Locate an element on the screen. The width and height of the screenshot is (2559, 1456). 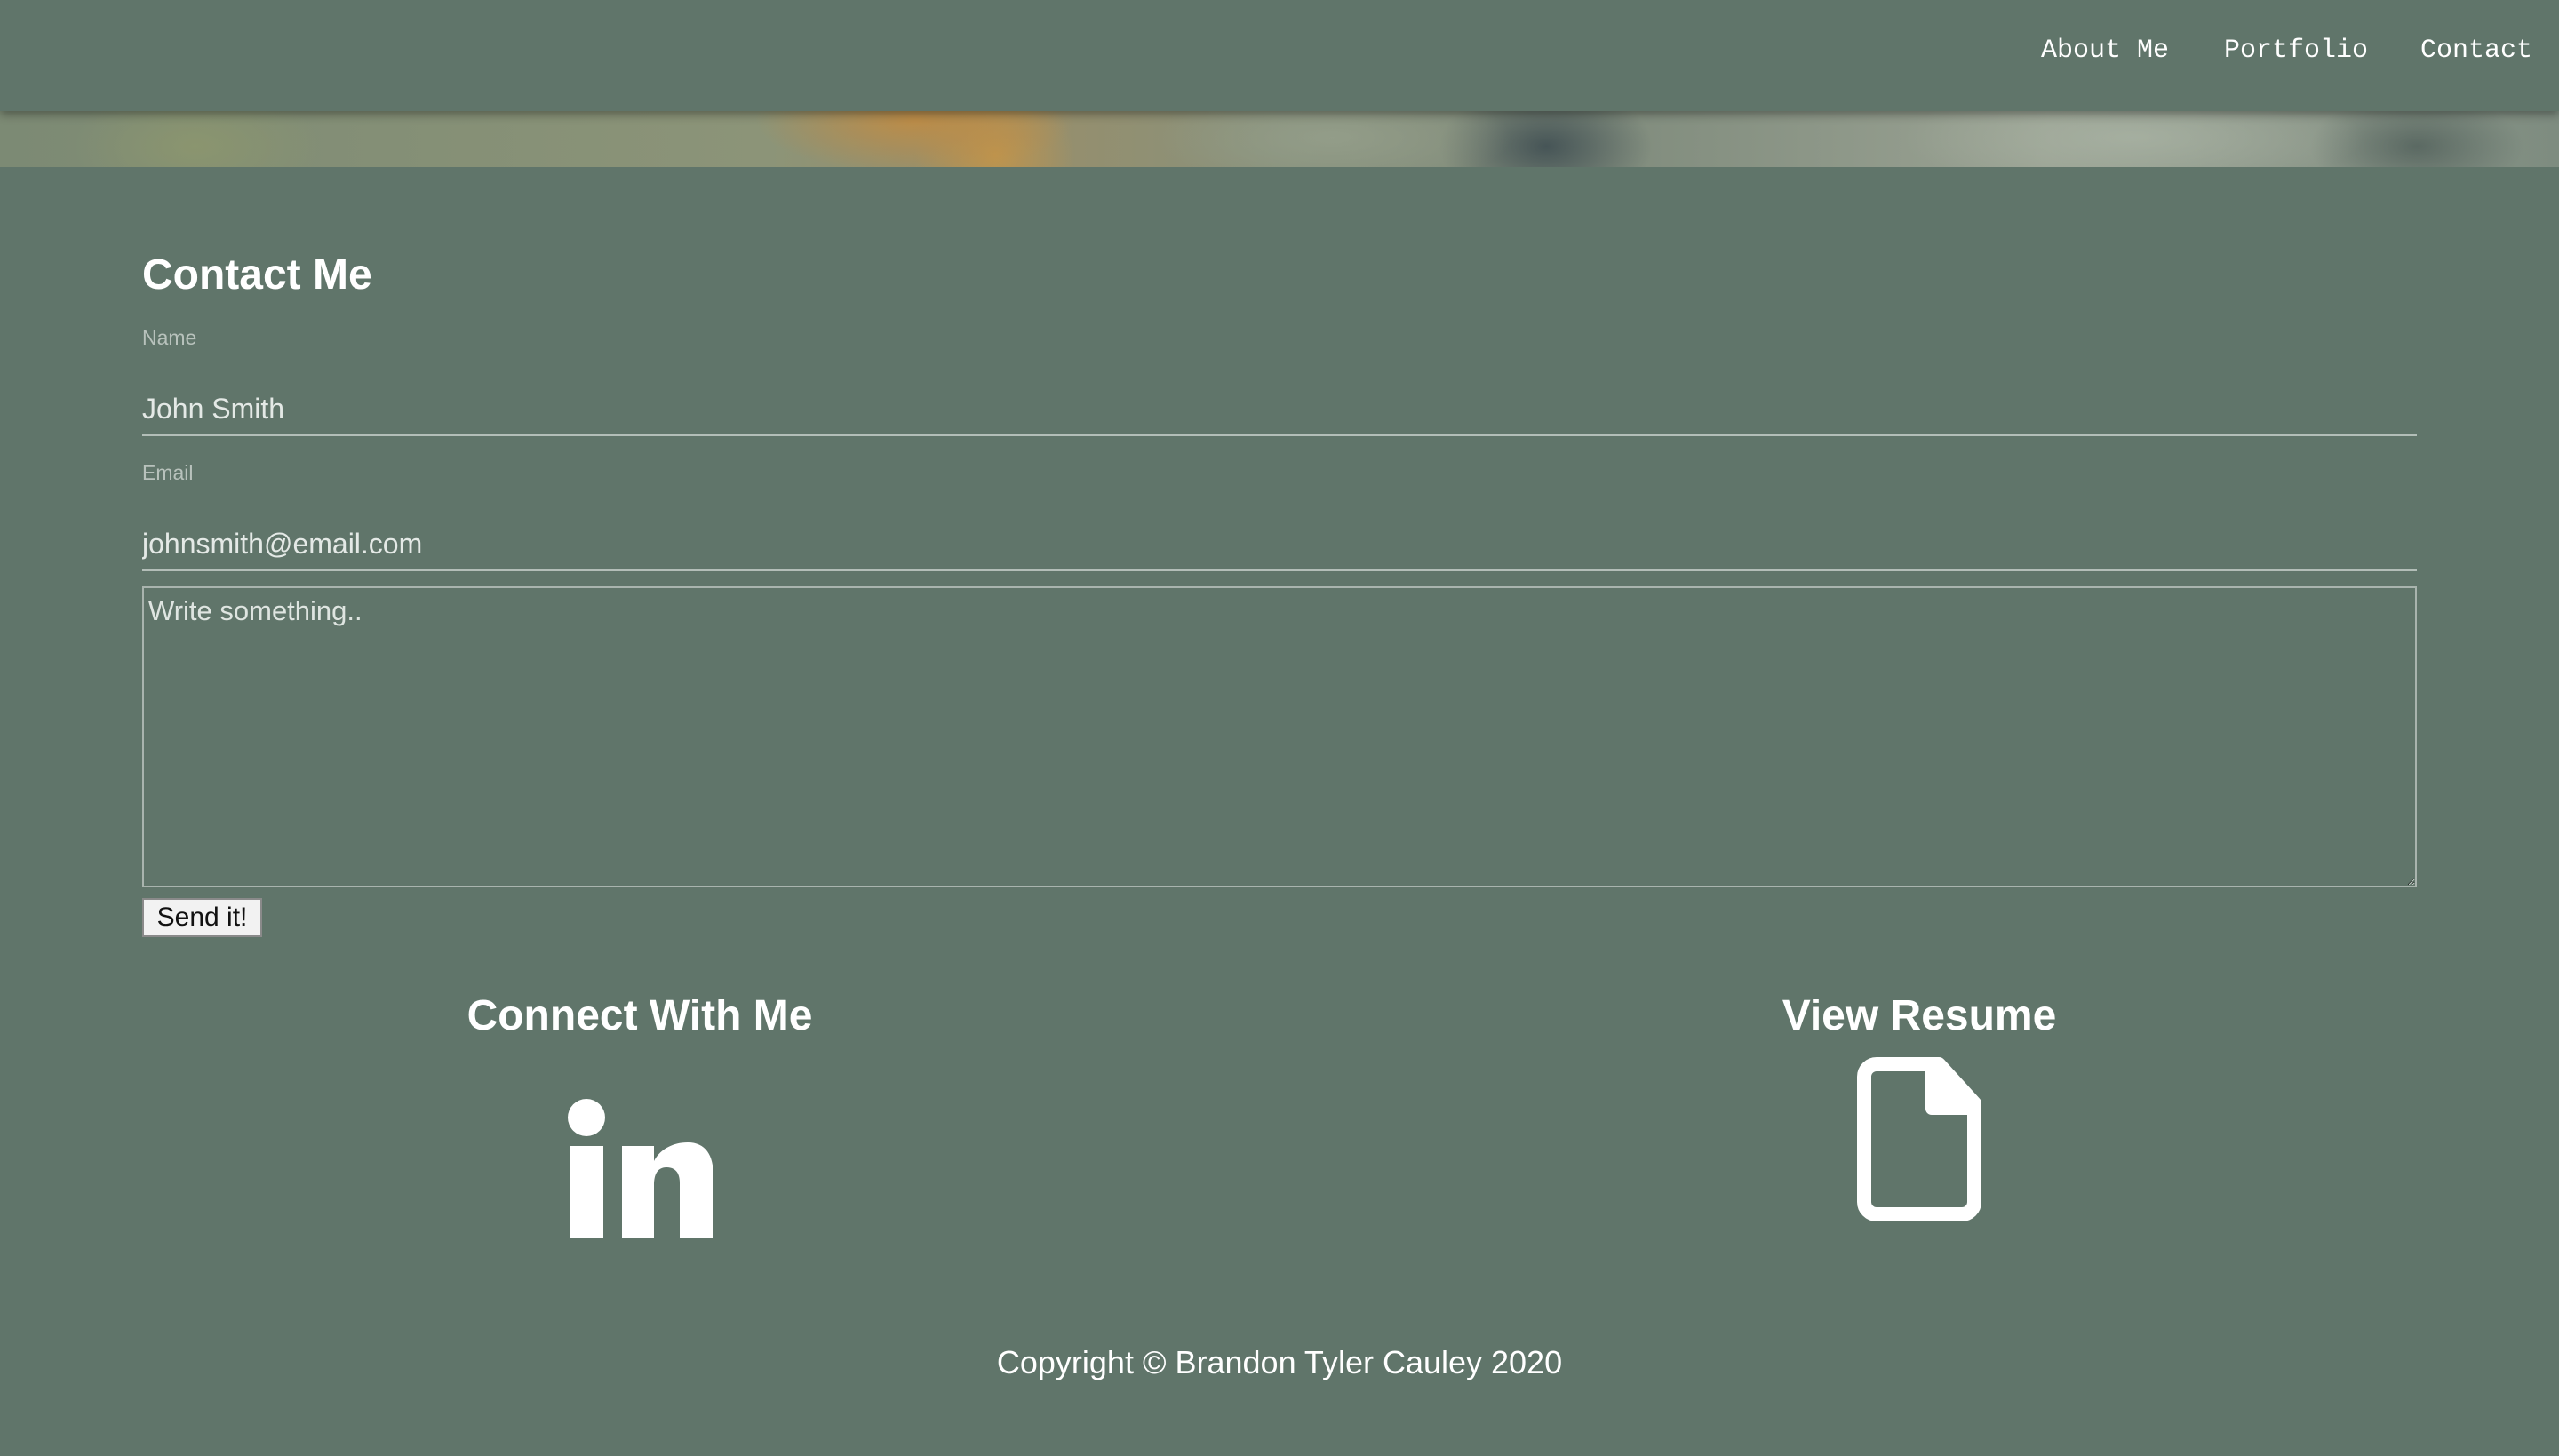
name-input is located at coordinates (1279, 409).